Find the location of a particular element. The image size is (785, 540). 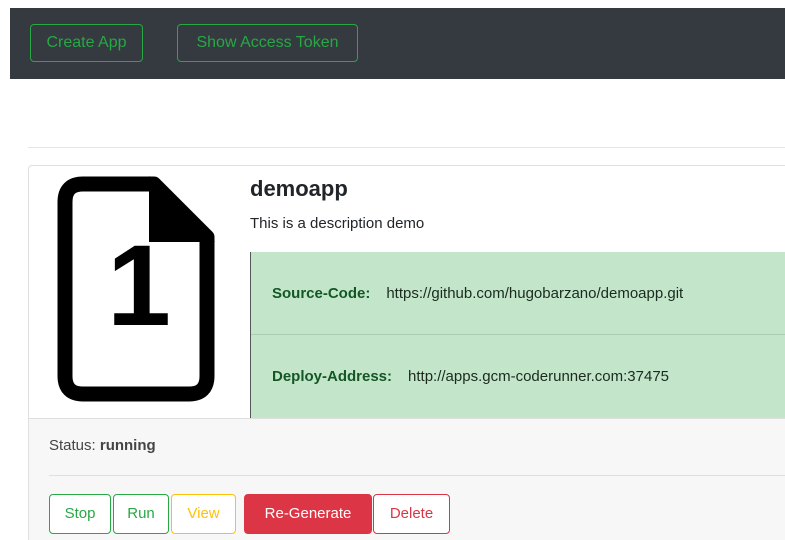

deploy-address-link: http://apps.gcm-coderunner.com:37475 is located at coordinates (538, 376).